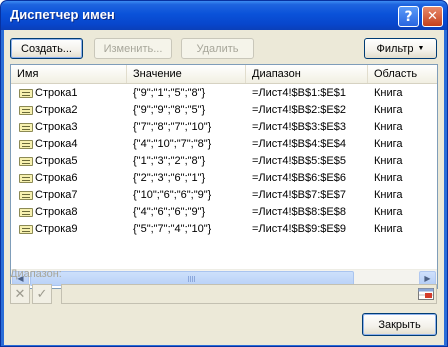 The image size is (448, 347). What do you see at coordinates (62, 14) in the screenshot?
I see `window-title: Диспетчер имен` at bounding box center [62, 14].